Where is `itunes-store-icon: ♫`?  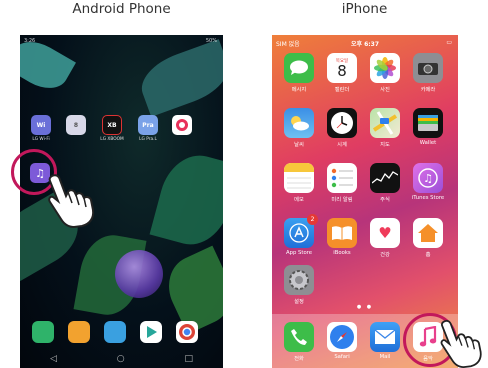 itunes-store-icon: ♫ is located at coordinates (428, 178).